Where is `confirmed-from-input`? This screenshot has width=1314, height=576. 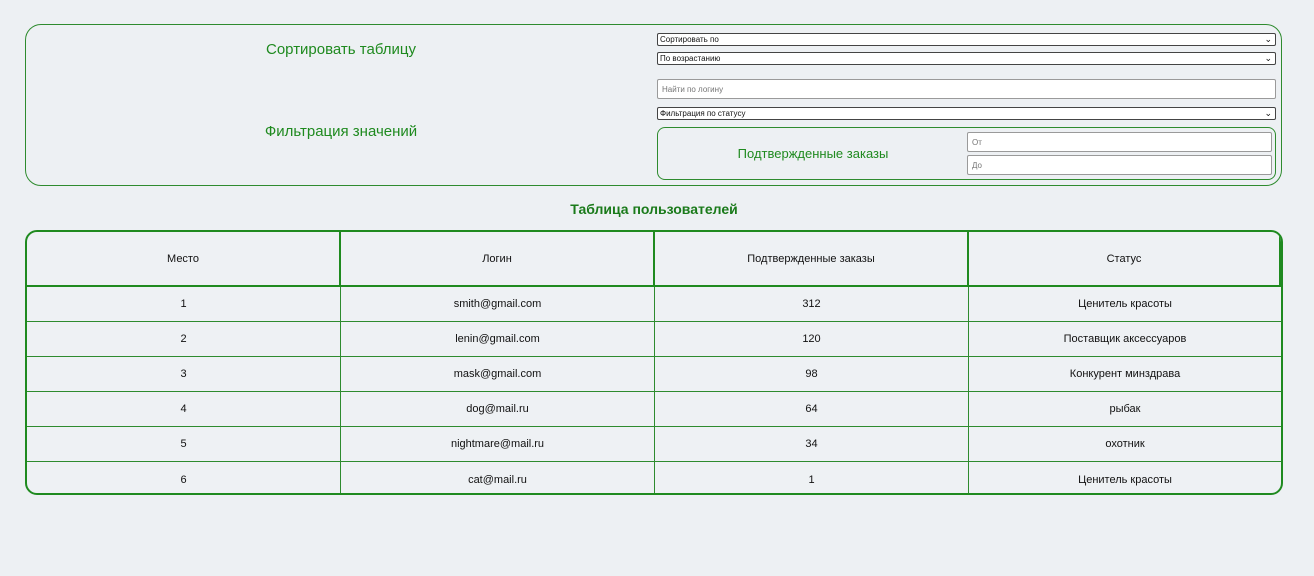
confirmed-from-input is located at coordinates (1119, 142).